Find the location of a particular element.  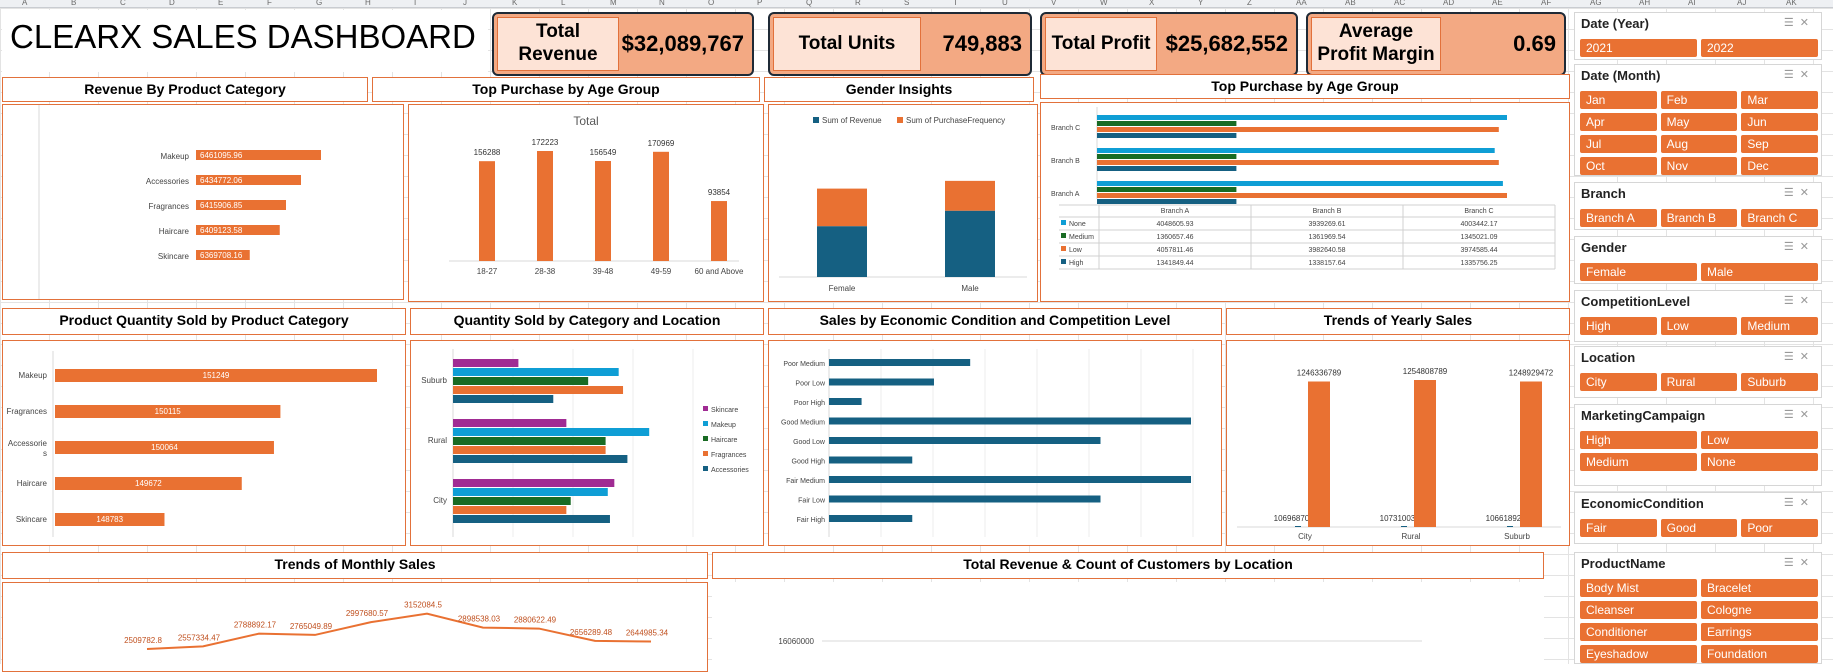

slicer-button: Poor is located at coordinates (1779, 528).